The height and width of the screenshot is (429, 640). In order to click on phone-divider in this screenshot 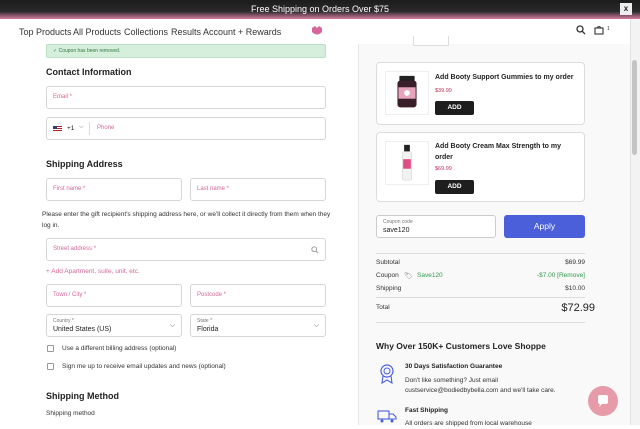, I will do `click(89, 128)`.